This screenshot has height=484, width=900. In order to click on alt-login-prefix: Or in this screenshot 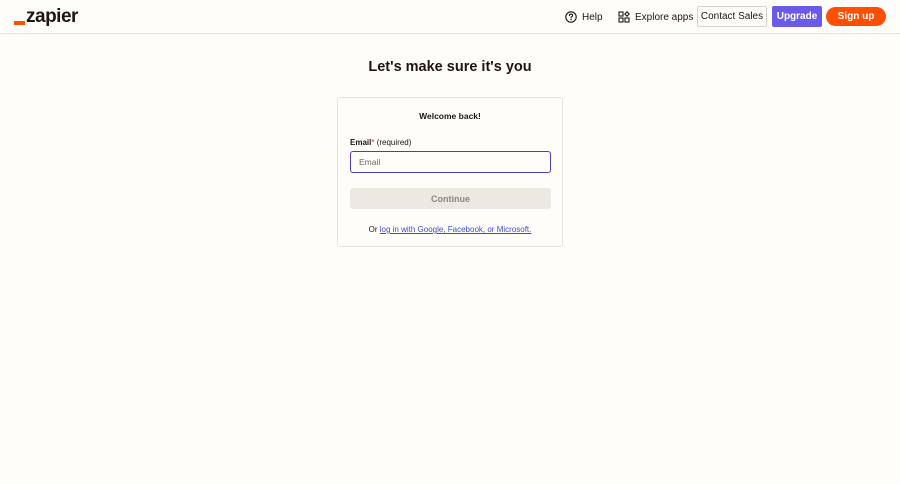, I will do `click(374, 229)`.